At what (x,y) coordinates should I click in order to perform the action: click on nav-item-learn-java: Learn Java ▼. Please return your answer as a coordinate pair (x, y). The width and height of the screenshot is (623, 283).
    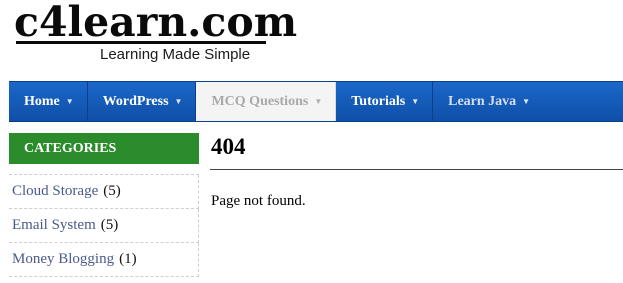
    Looking at the image, I should click on (488, 101).